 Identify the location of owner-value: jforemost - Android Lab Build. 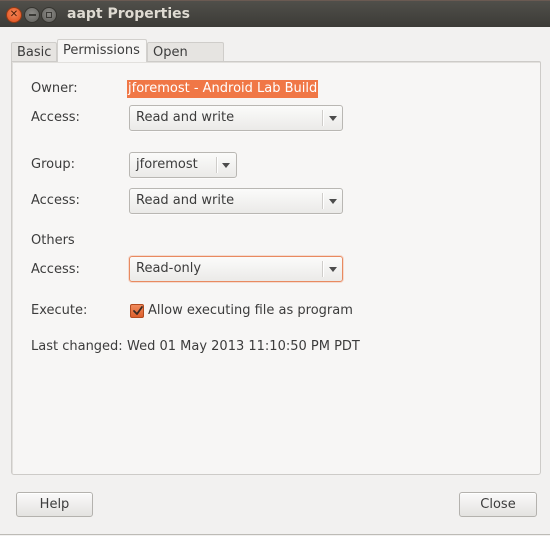
(223, 89).